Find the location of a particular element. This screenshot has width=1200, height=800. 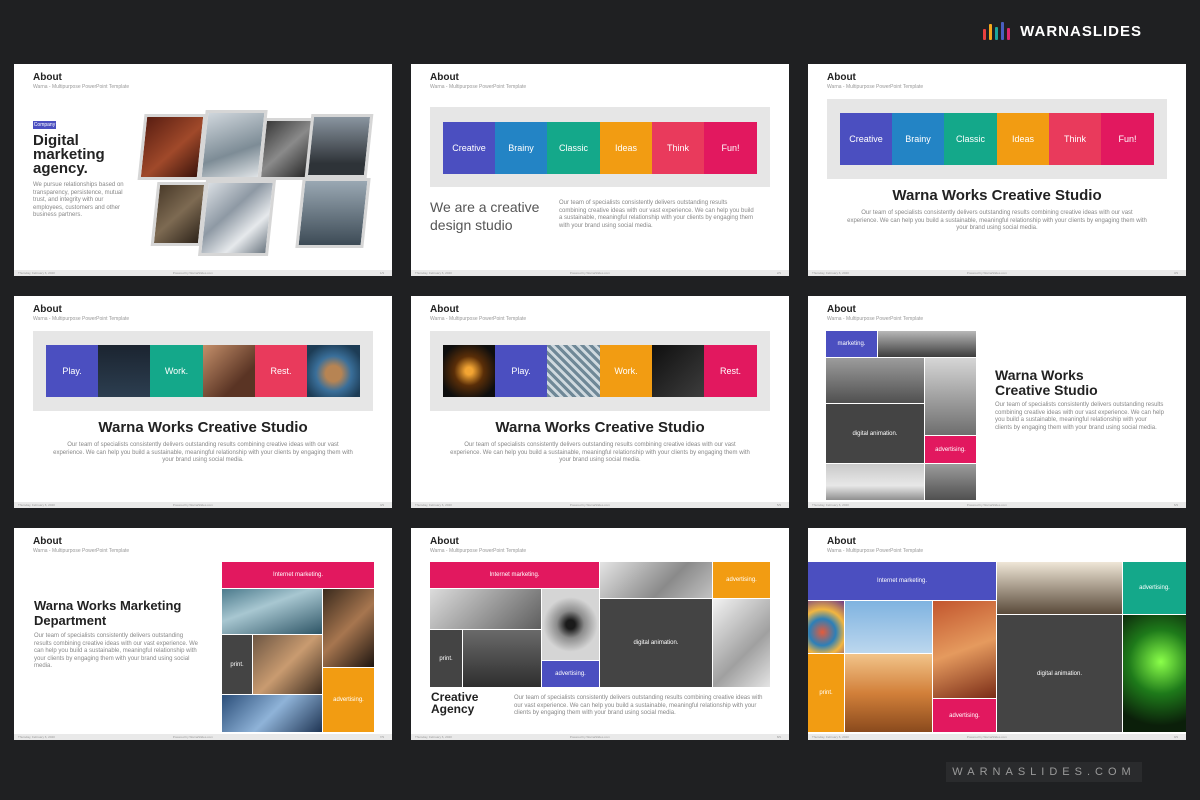

slide-heading: Creative Agency is located at coordinates (455, 703).